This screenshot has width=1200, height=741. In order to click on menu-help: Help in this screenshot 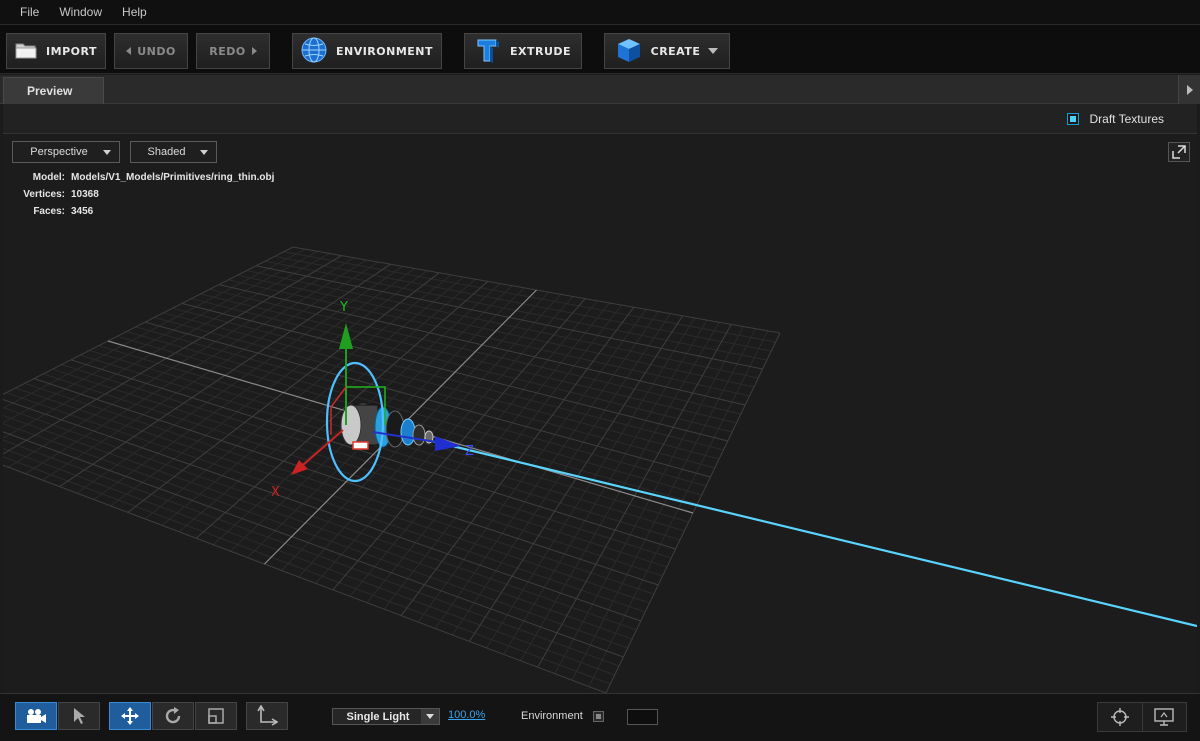, I will do `click(134, 12)`.